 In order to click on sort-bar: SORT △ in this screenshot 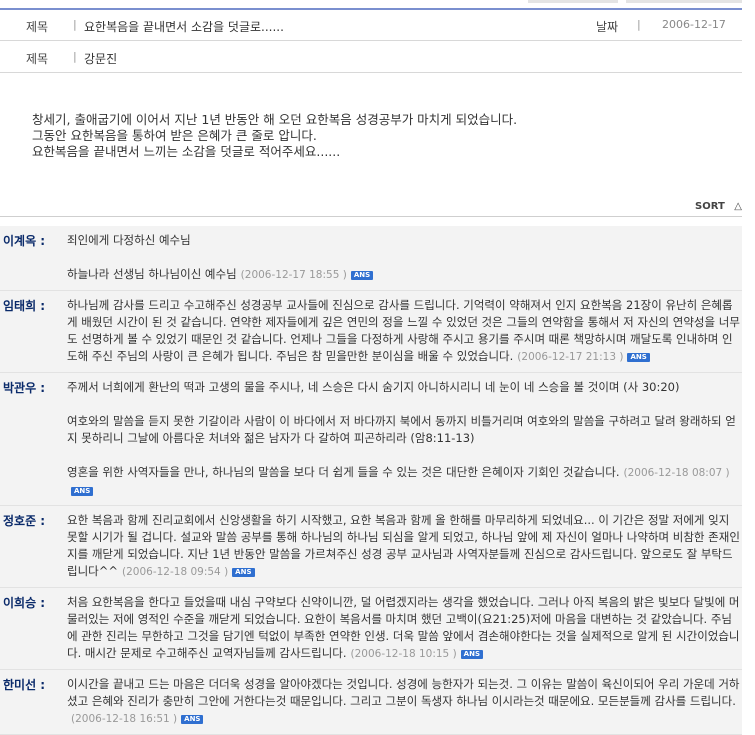, I will do `click(371, 207)`.